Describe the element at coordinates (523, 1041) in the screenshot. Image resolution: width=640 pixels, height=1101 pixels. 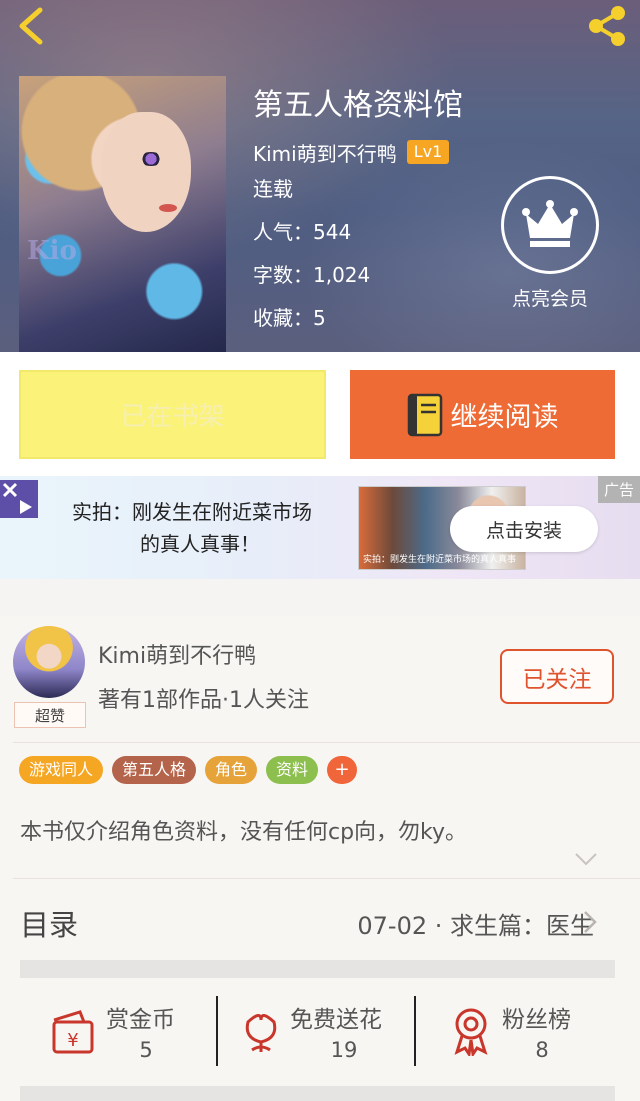
I see `fan-ranking-stat: 粉丝榜 8` at that location.